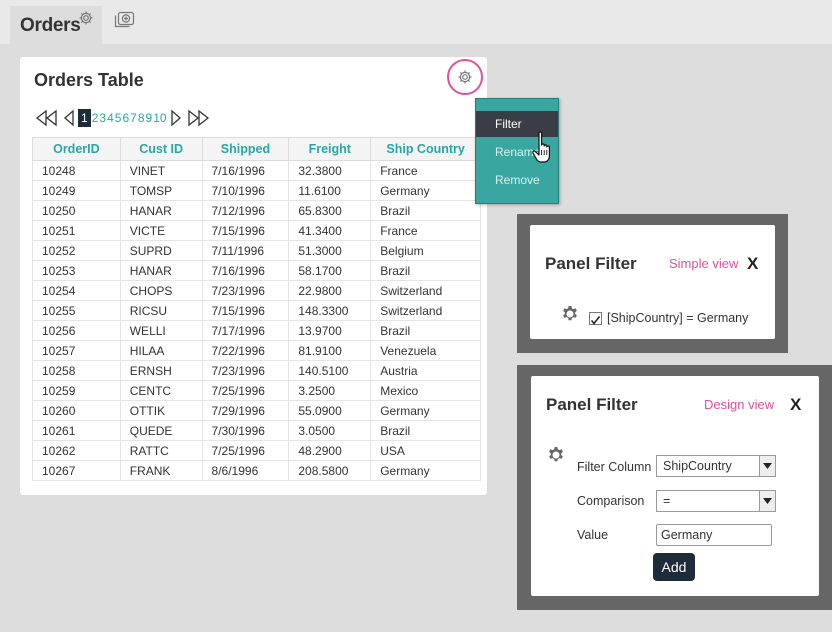 The width and height of the screenshot is (832, 632). What do you see at coordinates (161, 149) in the screenshot?
I see `column-header: Cust ID` at bounding box center [161, 149].